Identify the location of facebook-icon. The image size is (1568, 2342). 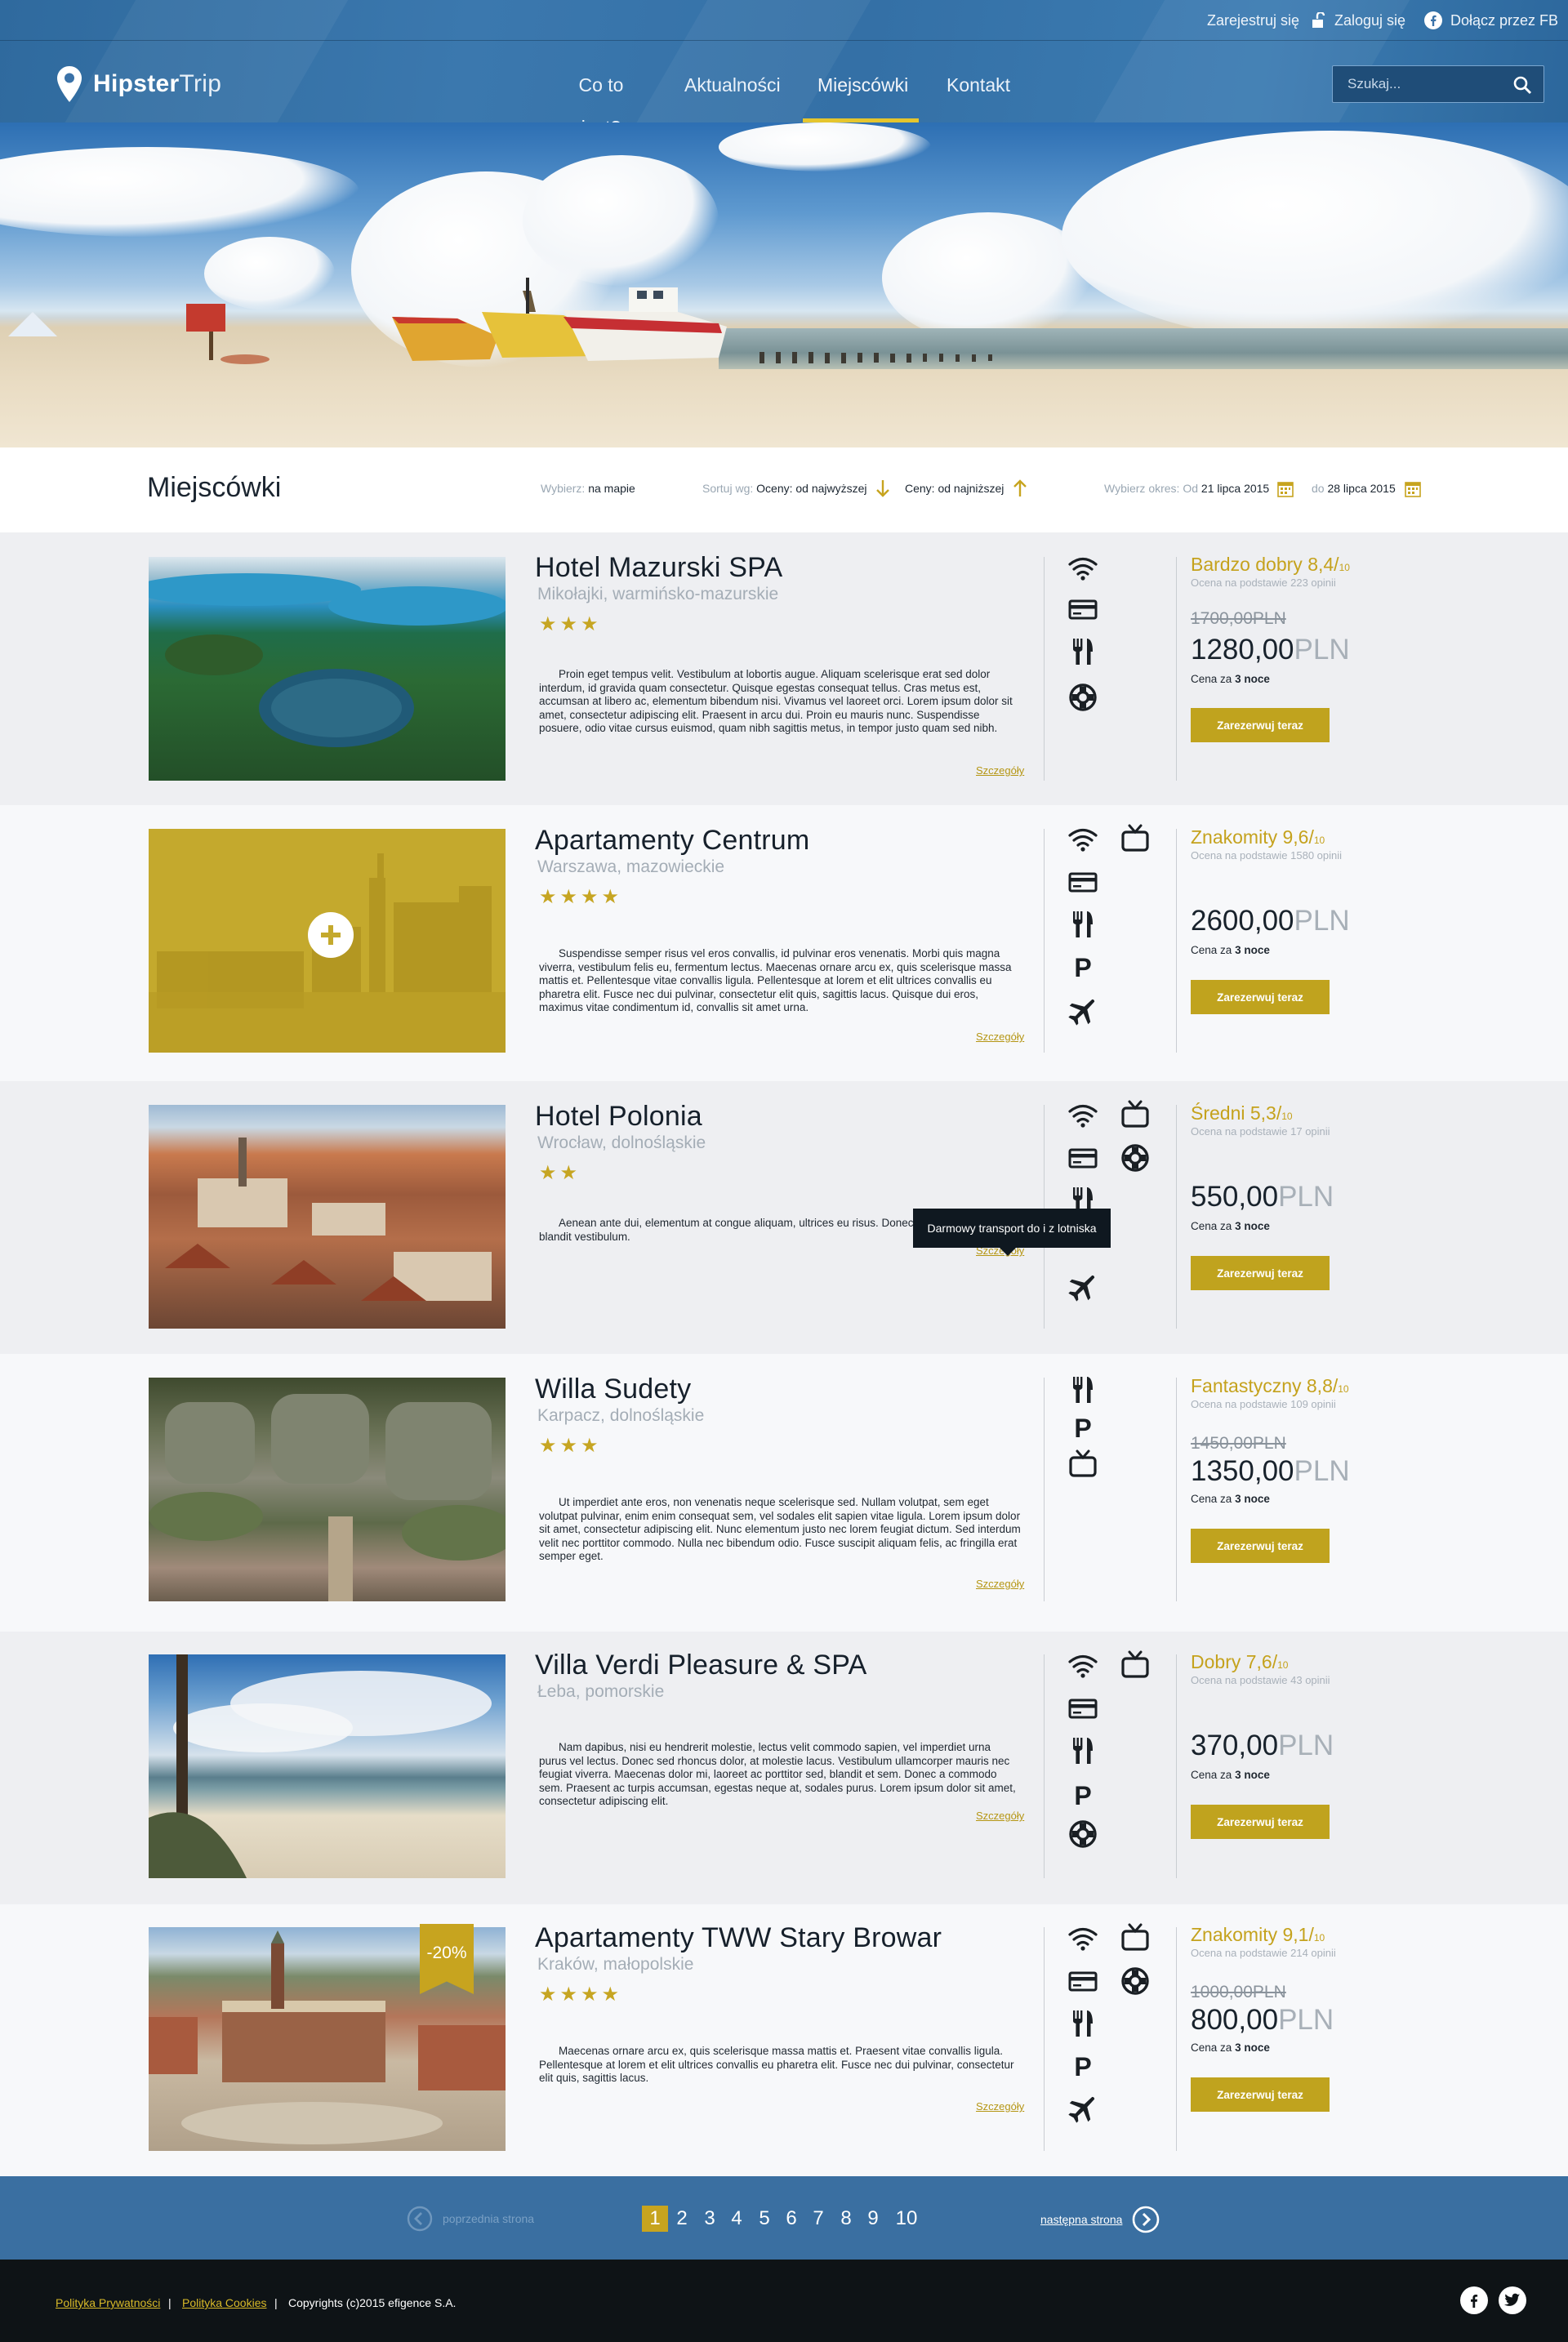
(1474, 2300).